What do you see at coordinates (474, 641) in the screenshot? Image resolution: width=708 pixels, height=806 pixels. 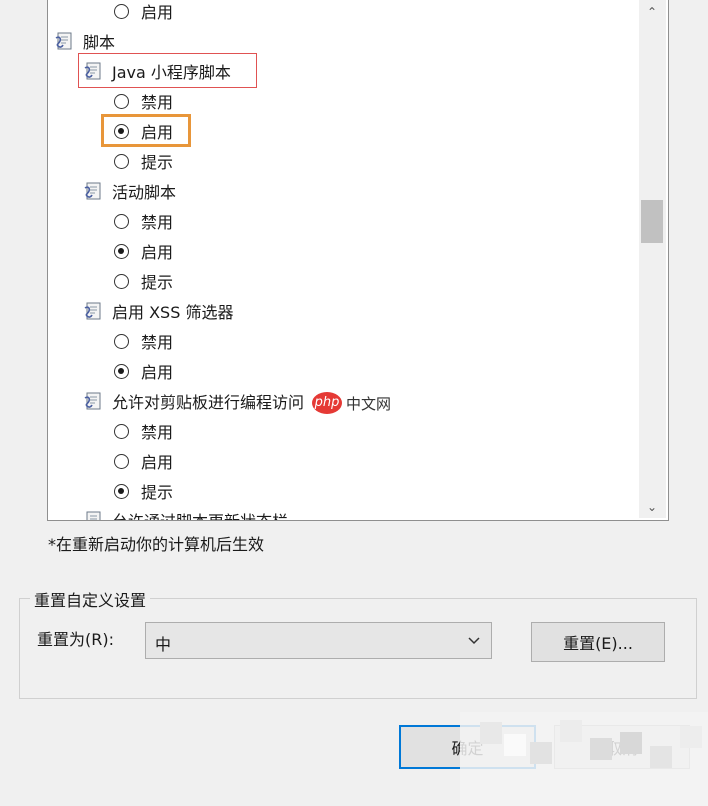 I see `chevron-down-icon` at bounding box center [474, 641].